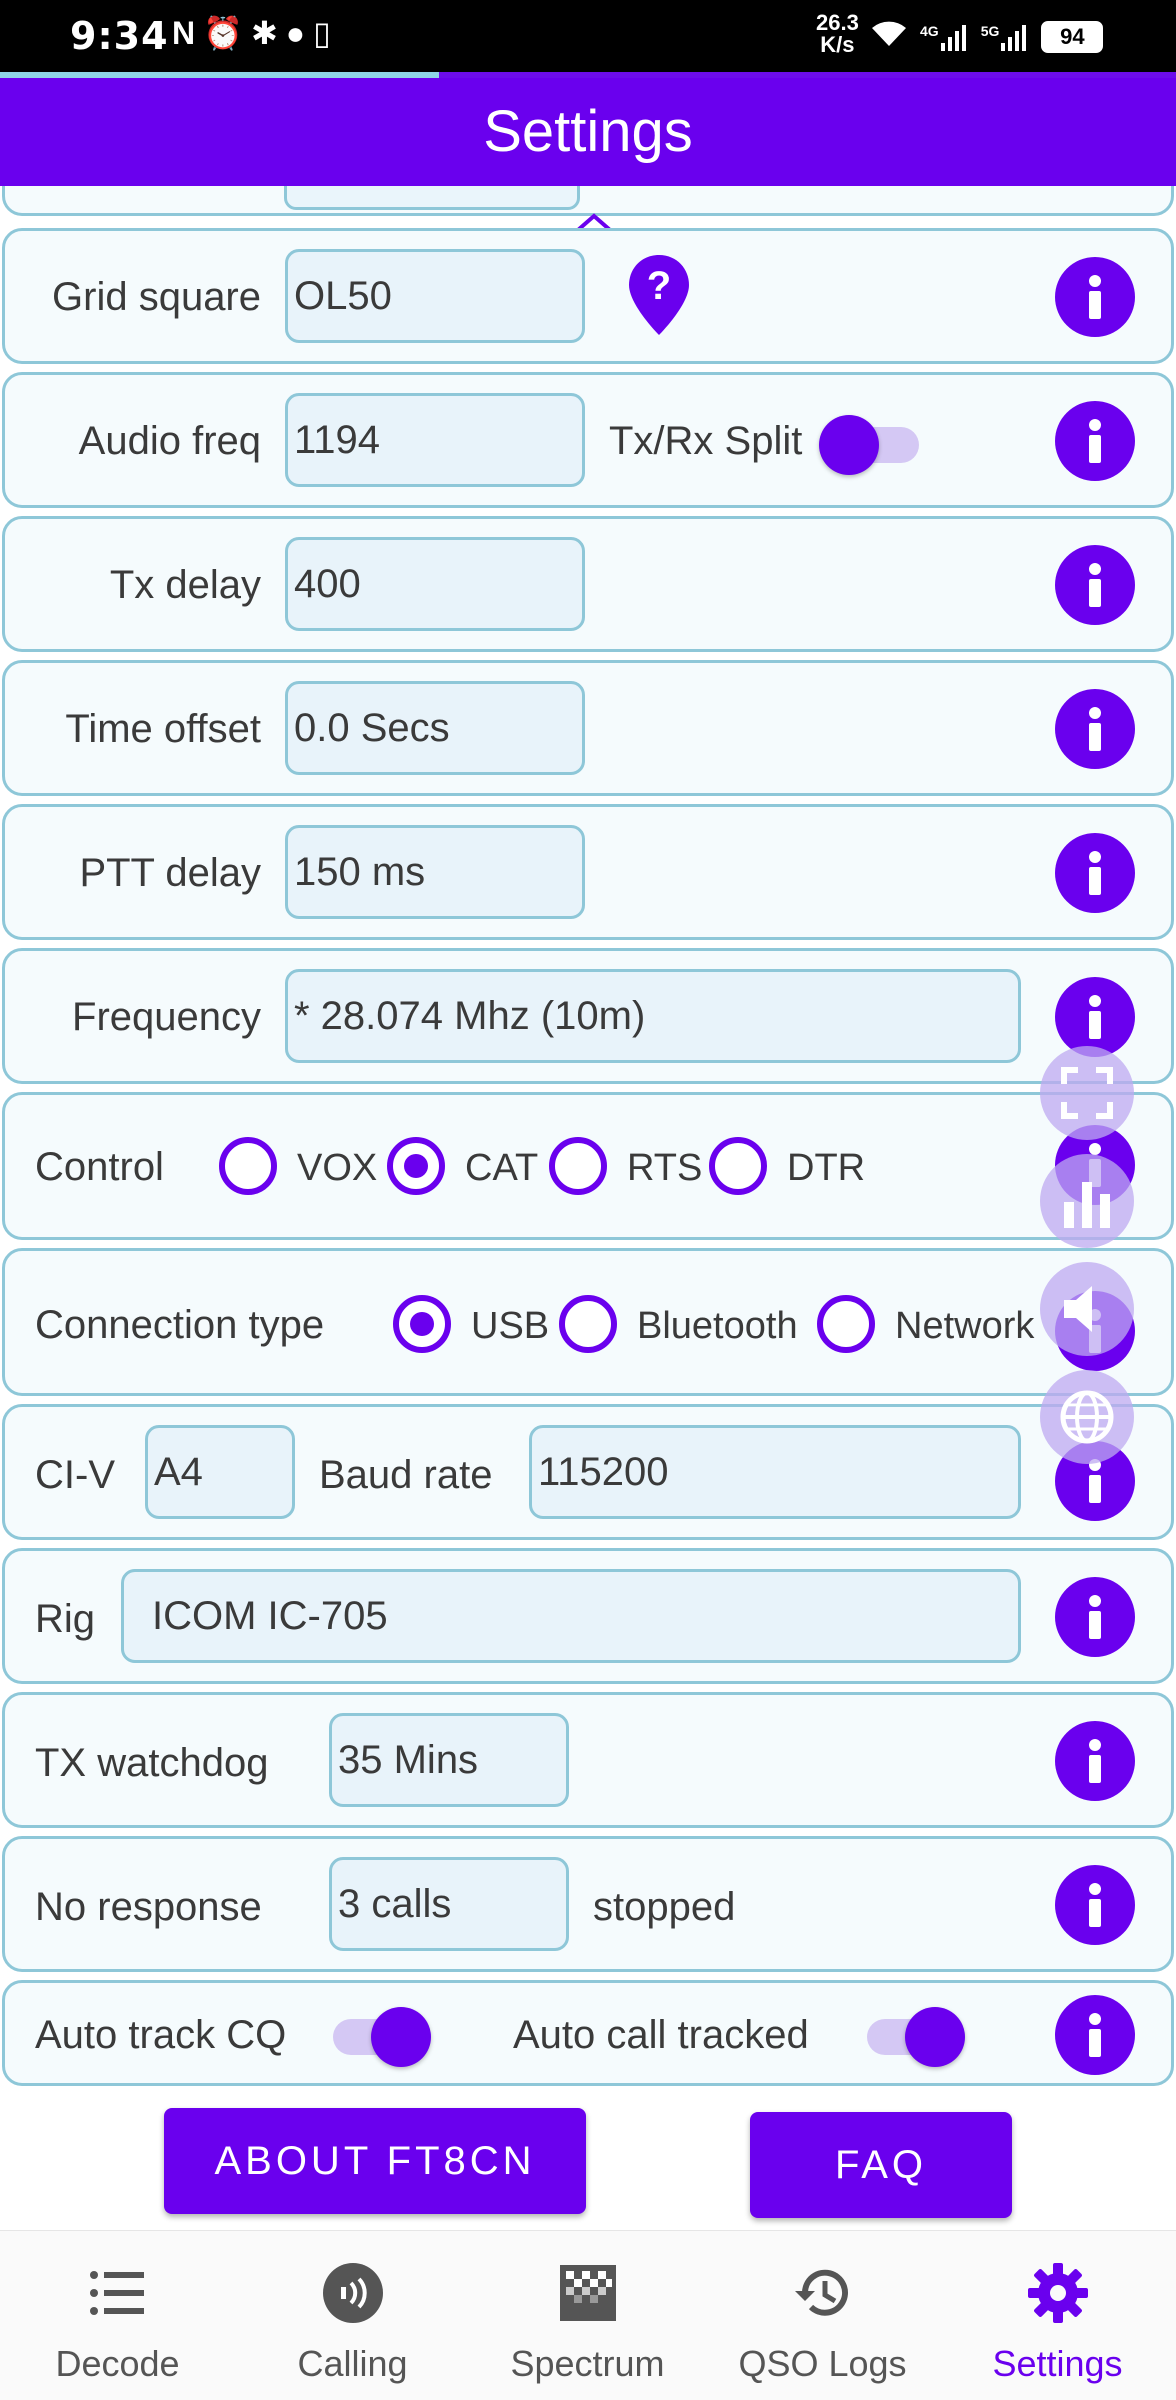 This screenshot has height=2400, width=1176. Describe the element at coordinates (1095, 2035) in the screenshot. I see `auto-track-info-button` at that location.